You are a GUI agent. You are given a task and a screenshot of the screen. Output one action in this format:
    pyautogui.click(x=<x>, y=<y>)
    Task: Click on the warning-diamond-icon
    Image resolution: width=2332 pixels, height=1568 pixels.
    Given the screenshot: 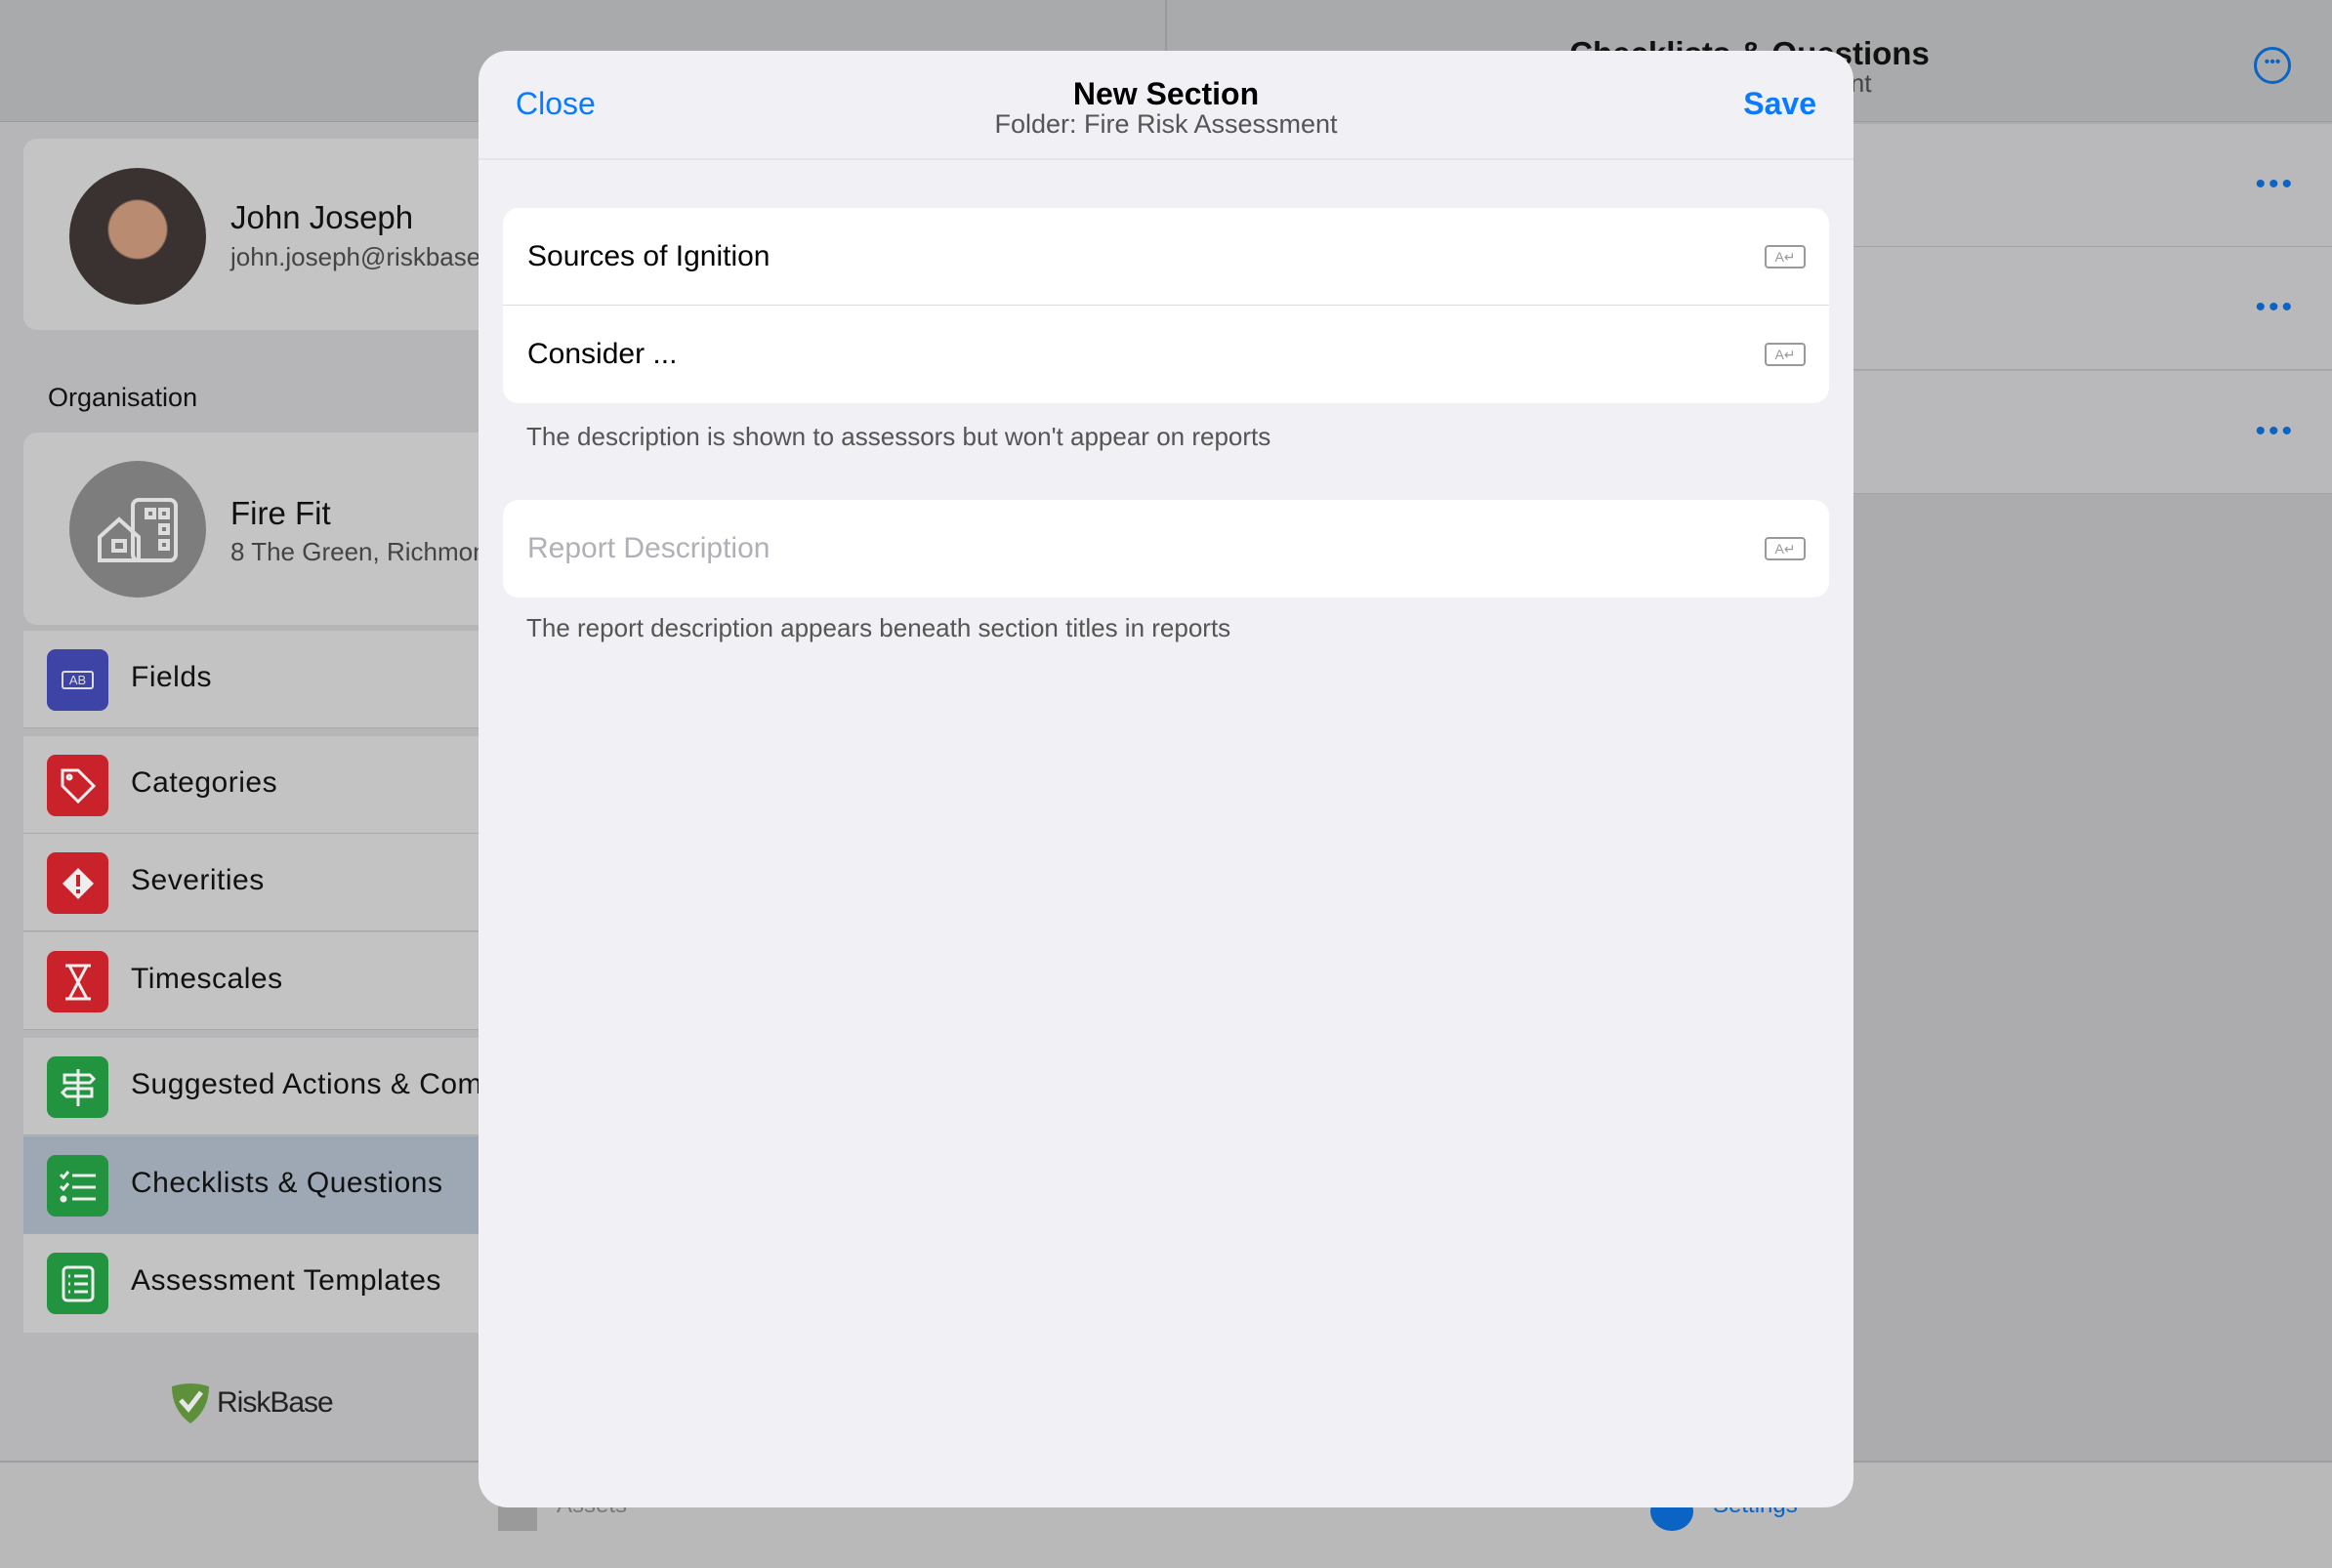 What is the action you would take?
    pyautogui.click(x=77, y=883)
    